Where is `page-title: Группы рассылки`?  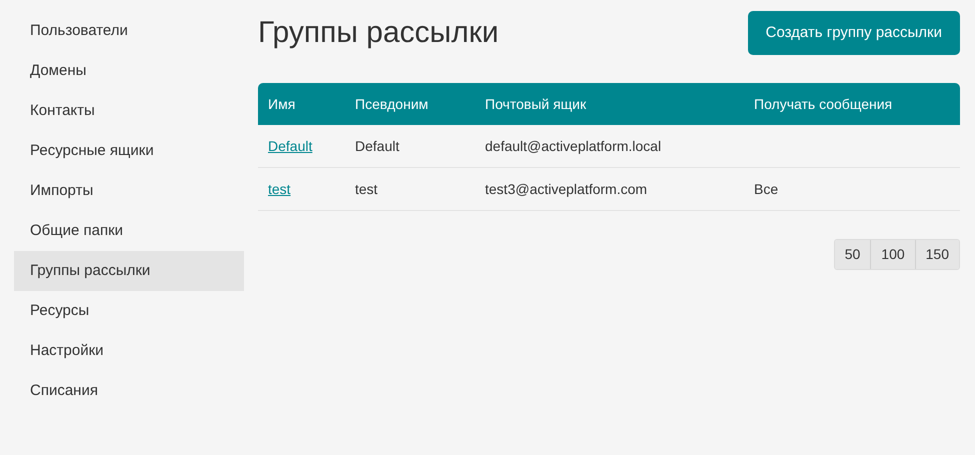
page-title: Группы рассылки is located at coordinates (378, 33).